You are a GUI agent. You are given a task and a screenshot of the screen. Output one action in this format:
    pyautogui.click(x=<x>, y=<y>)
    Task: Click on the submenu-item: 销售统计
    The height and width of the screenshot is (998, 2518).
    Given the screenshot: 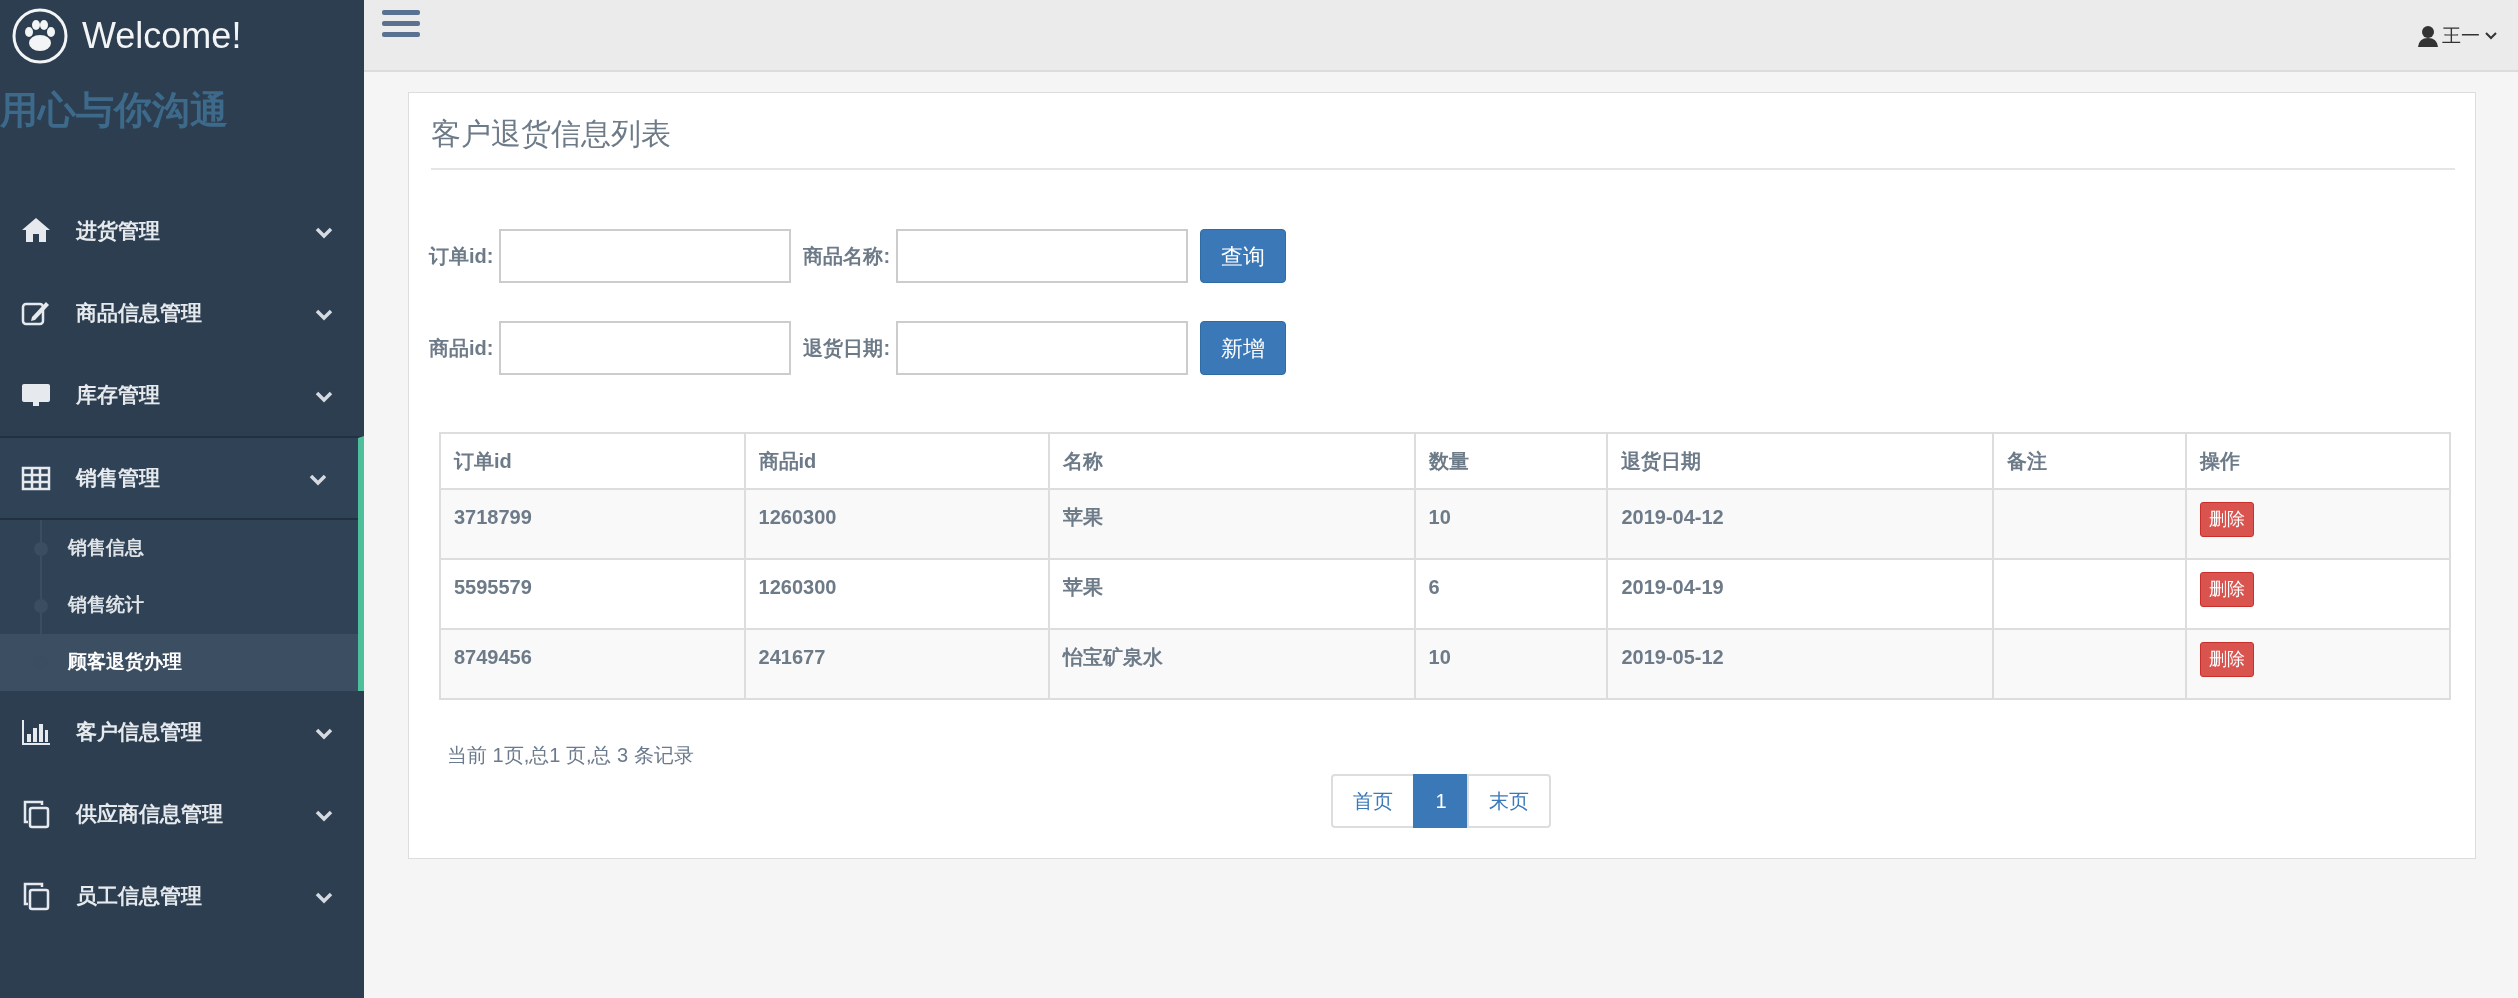 What is the action you would take?
    pyautogui.click(x=179, y=605)
    